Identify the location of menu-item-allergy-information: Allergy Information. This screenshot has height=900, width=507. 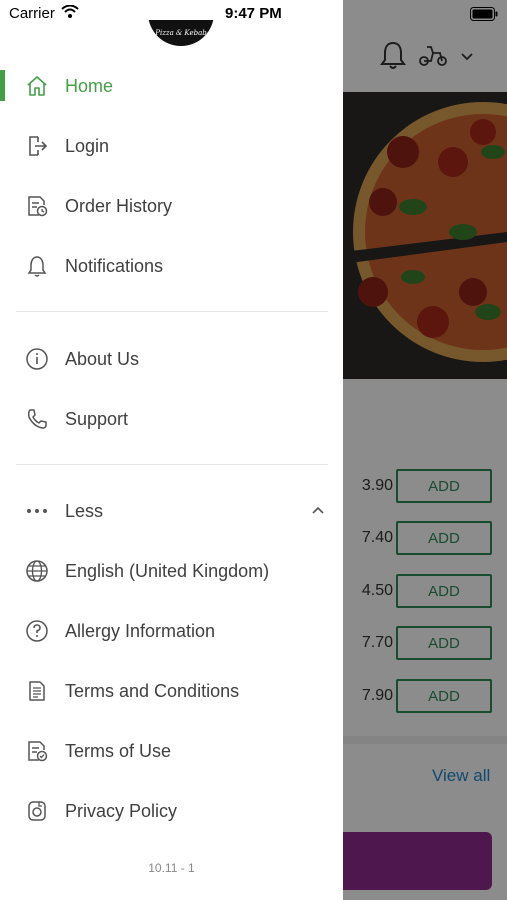
(171, 631).